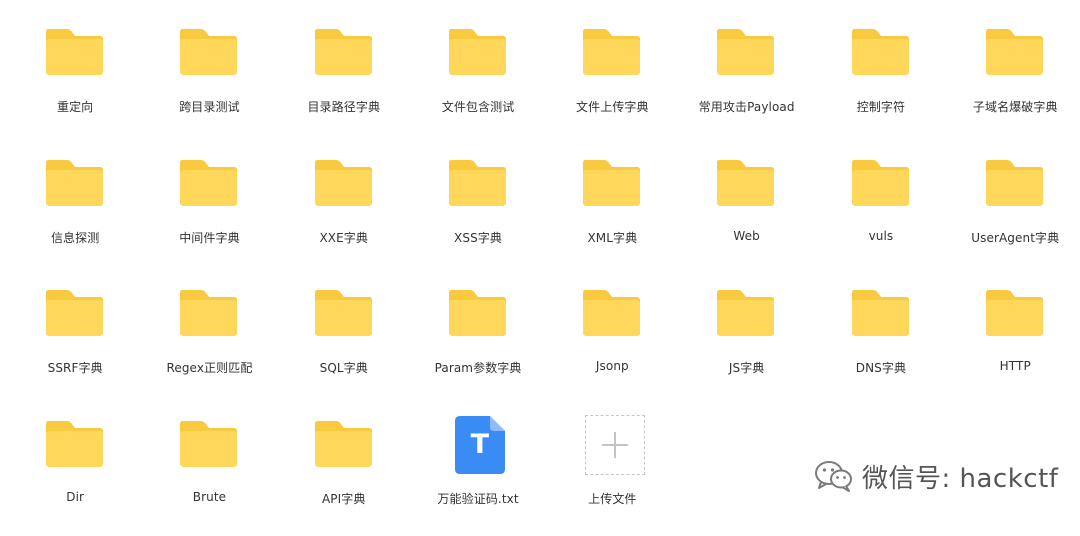  What do you see at coordinates (612, 498) in the screenshot?
I see `item-label: 上传文件` at bounding box center [612, 498].